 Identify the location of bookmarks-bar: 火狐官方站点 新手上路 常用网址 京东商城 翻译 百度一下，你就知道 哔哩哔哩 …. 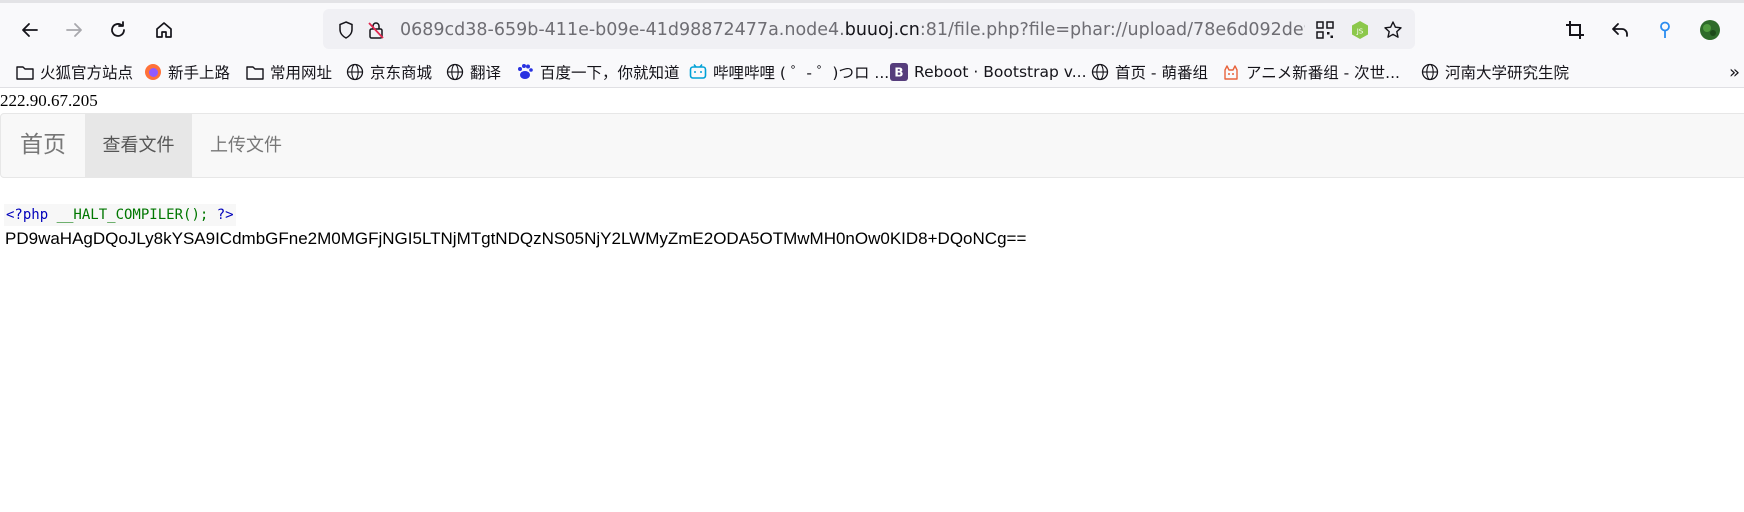
(872, 72).